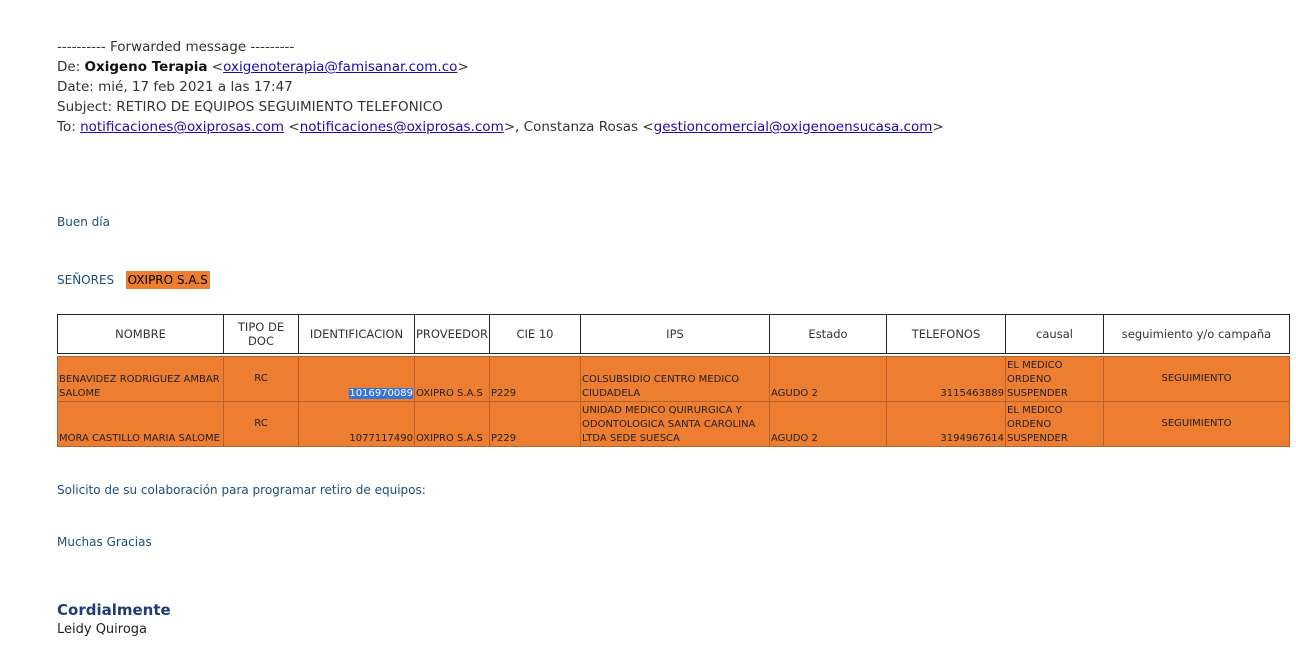  Describe the element at coordinates (261, 334) in the screenshot. I see `th-tipo-doc: TIPO DE DOC` at that location.